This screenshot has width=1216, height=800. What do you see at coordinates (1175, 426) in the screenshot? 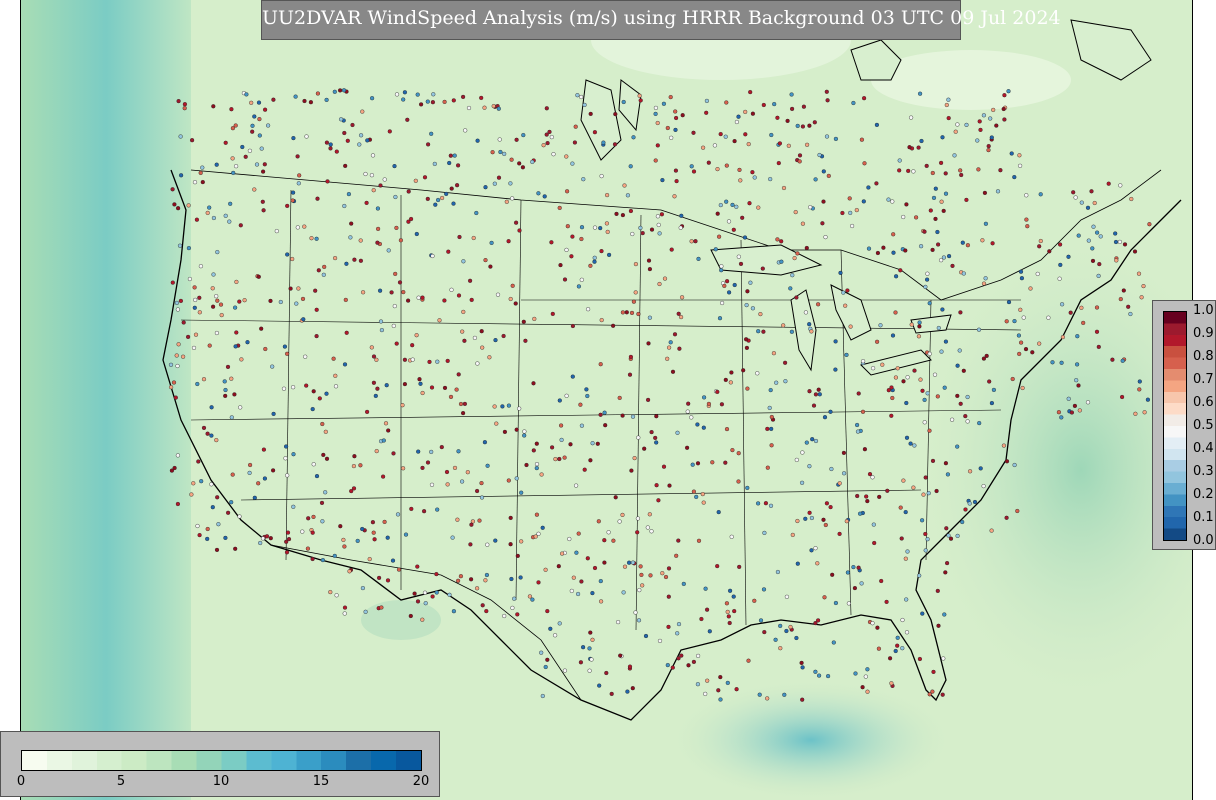
I see `qc-colorbar-gradient` at bounding box center [1175, 426].